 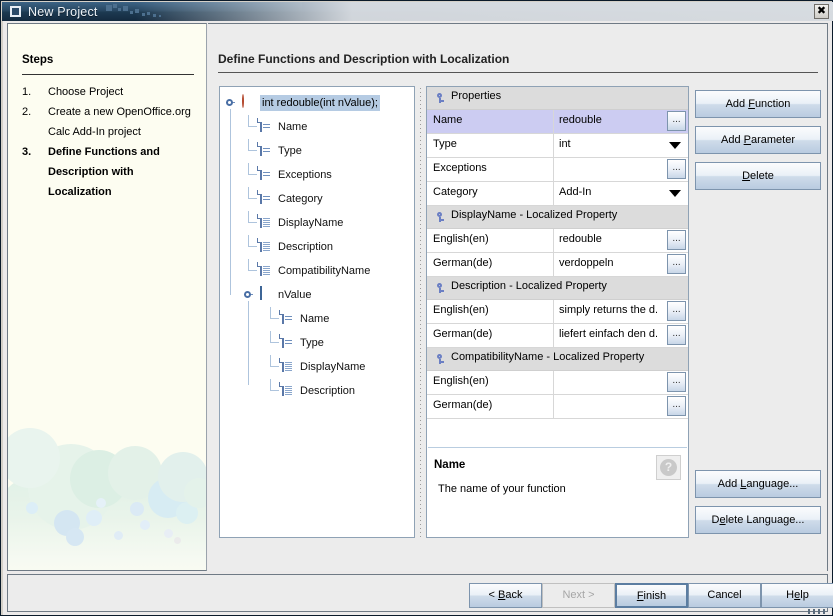 What do you see at coordinates (27, 152) in the screenshot?
I see `step-number: 3.` at bounding box center [27, 152].